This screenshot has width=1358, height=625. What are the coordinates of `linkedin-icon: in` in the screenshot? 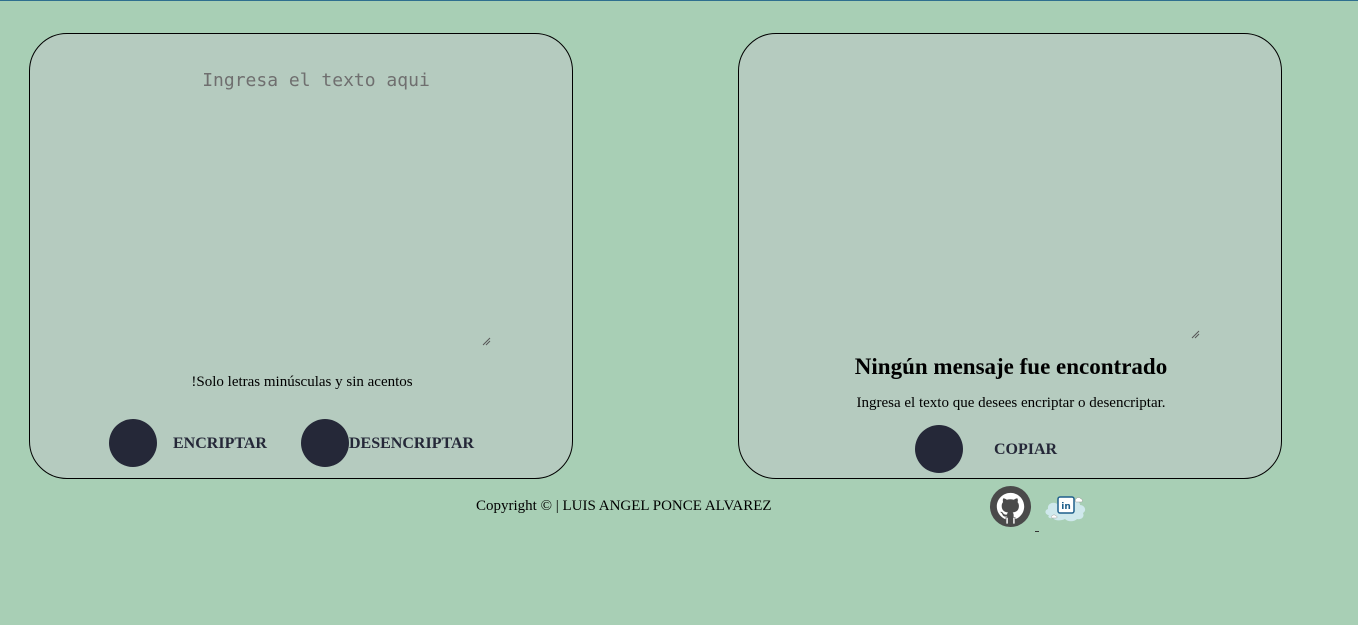 It's located at (1066, 507).